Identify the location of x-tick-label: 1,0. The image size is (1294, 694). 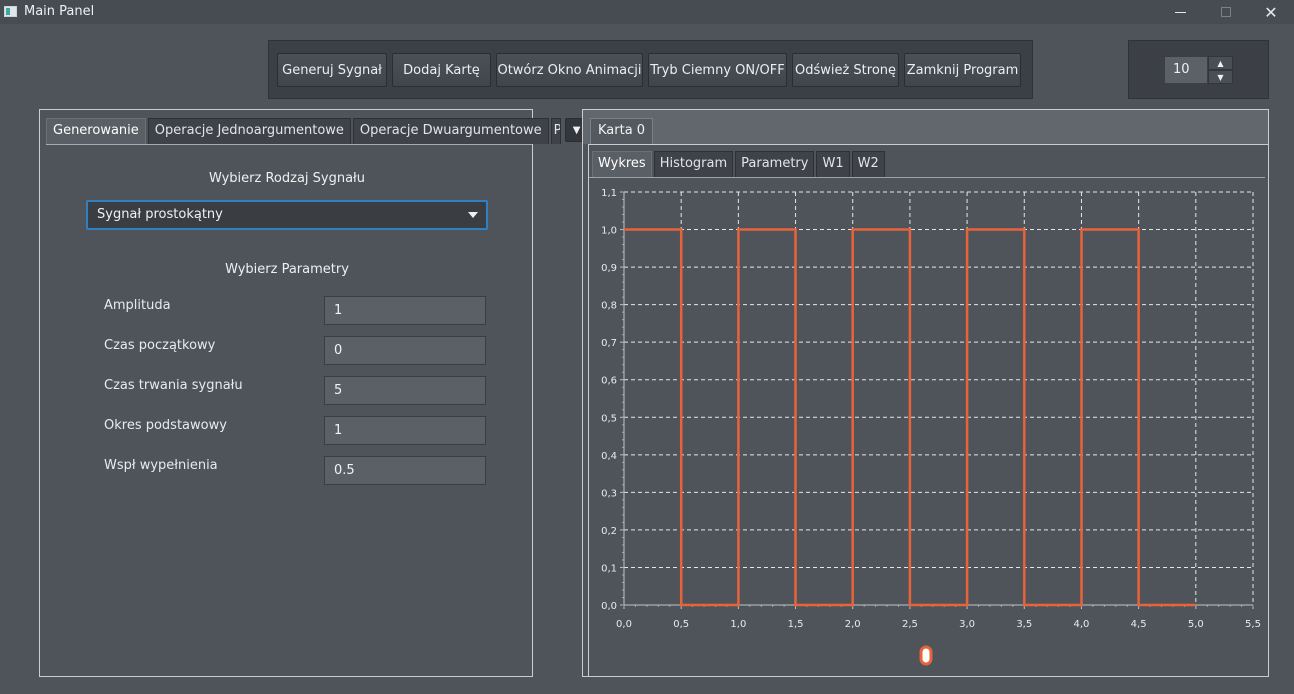
(738, 624).